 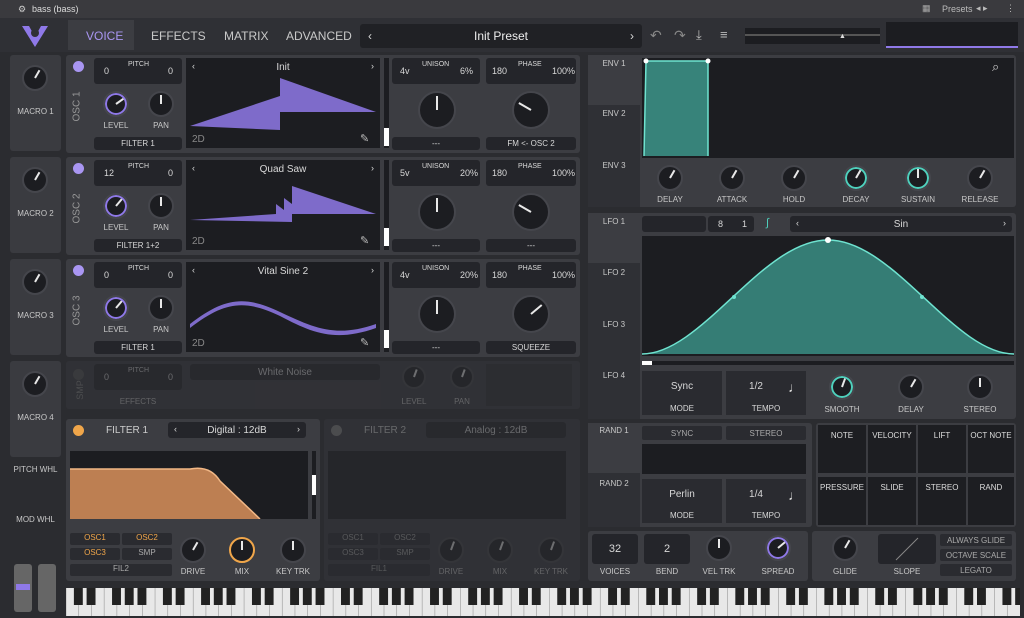 I want to click on filter-1-type-select: ‹ Digital : 12dB ›, so click(x=237, y=430).